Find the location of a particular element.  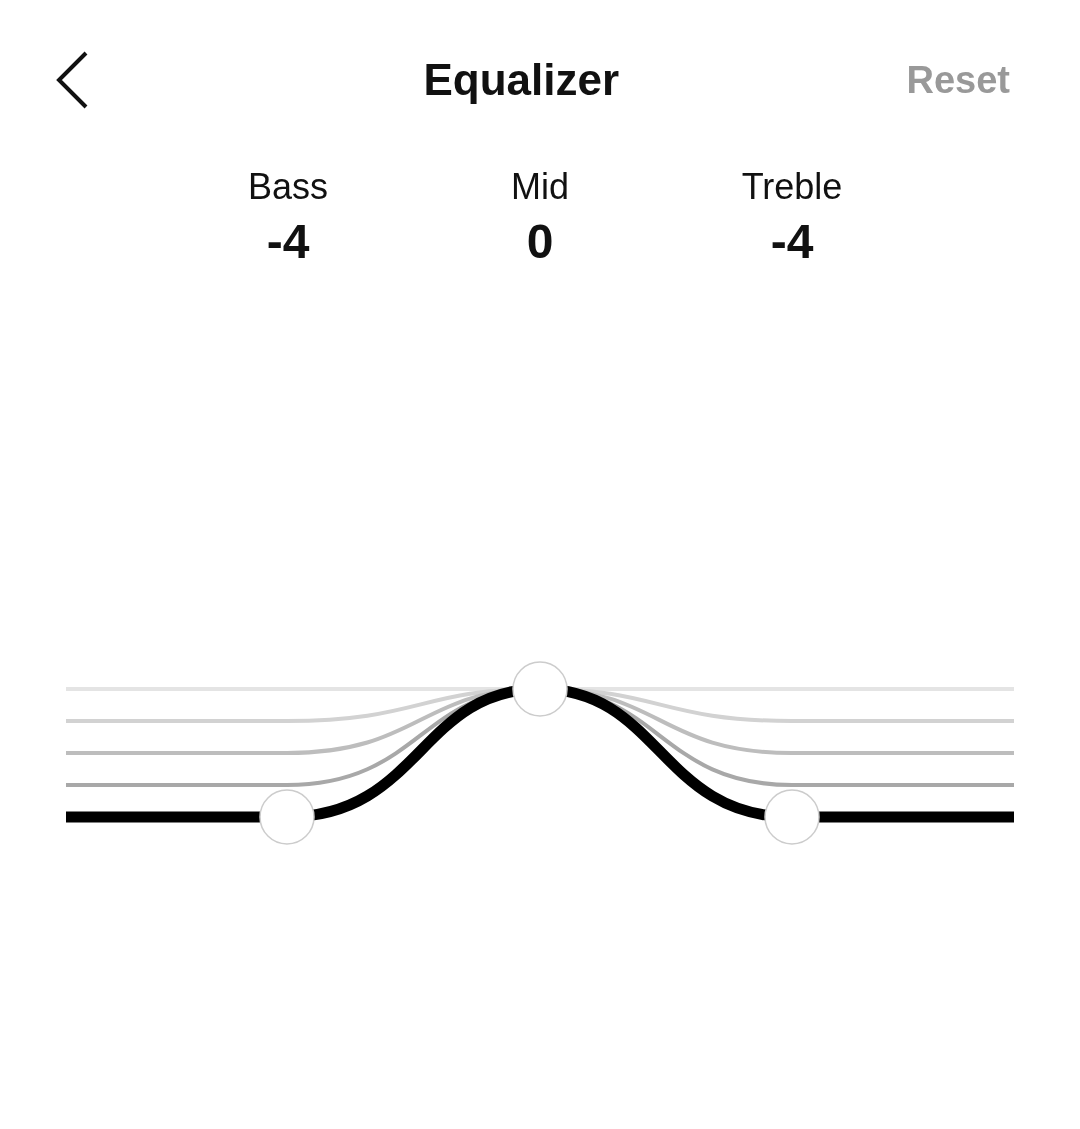

band-label: Bass is located at coordinates (287, 187).